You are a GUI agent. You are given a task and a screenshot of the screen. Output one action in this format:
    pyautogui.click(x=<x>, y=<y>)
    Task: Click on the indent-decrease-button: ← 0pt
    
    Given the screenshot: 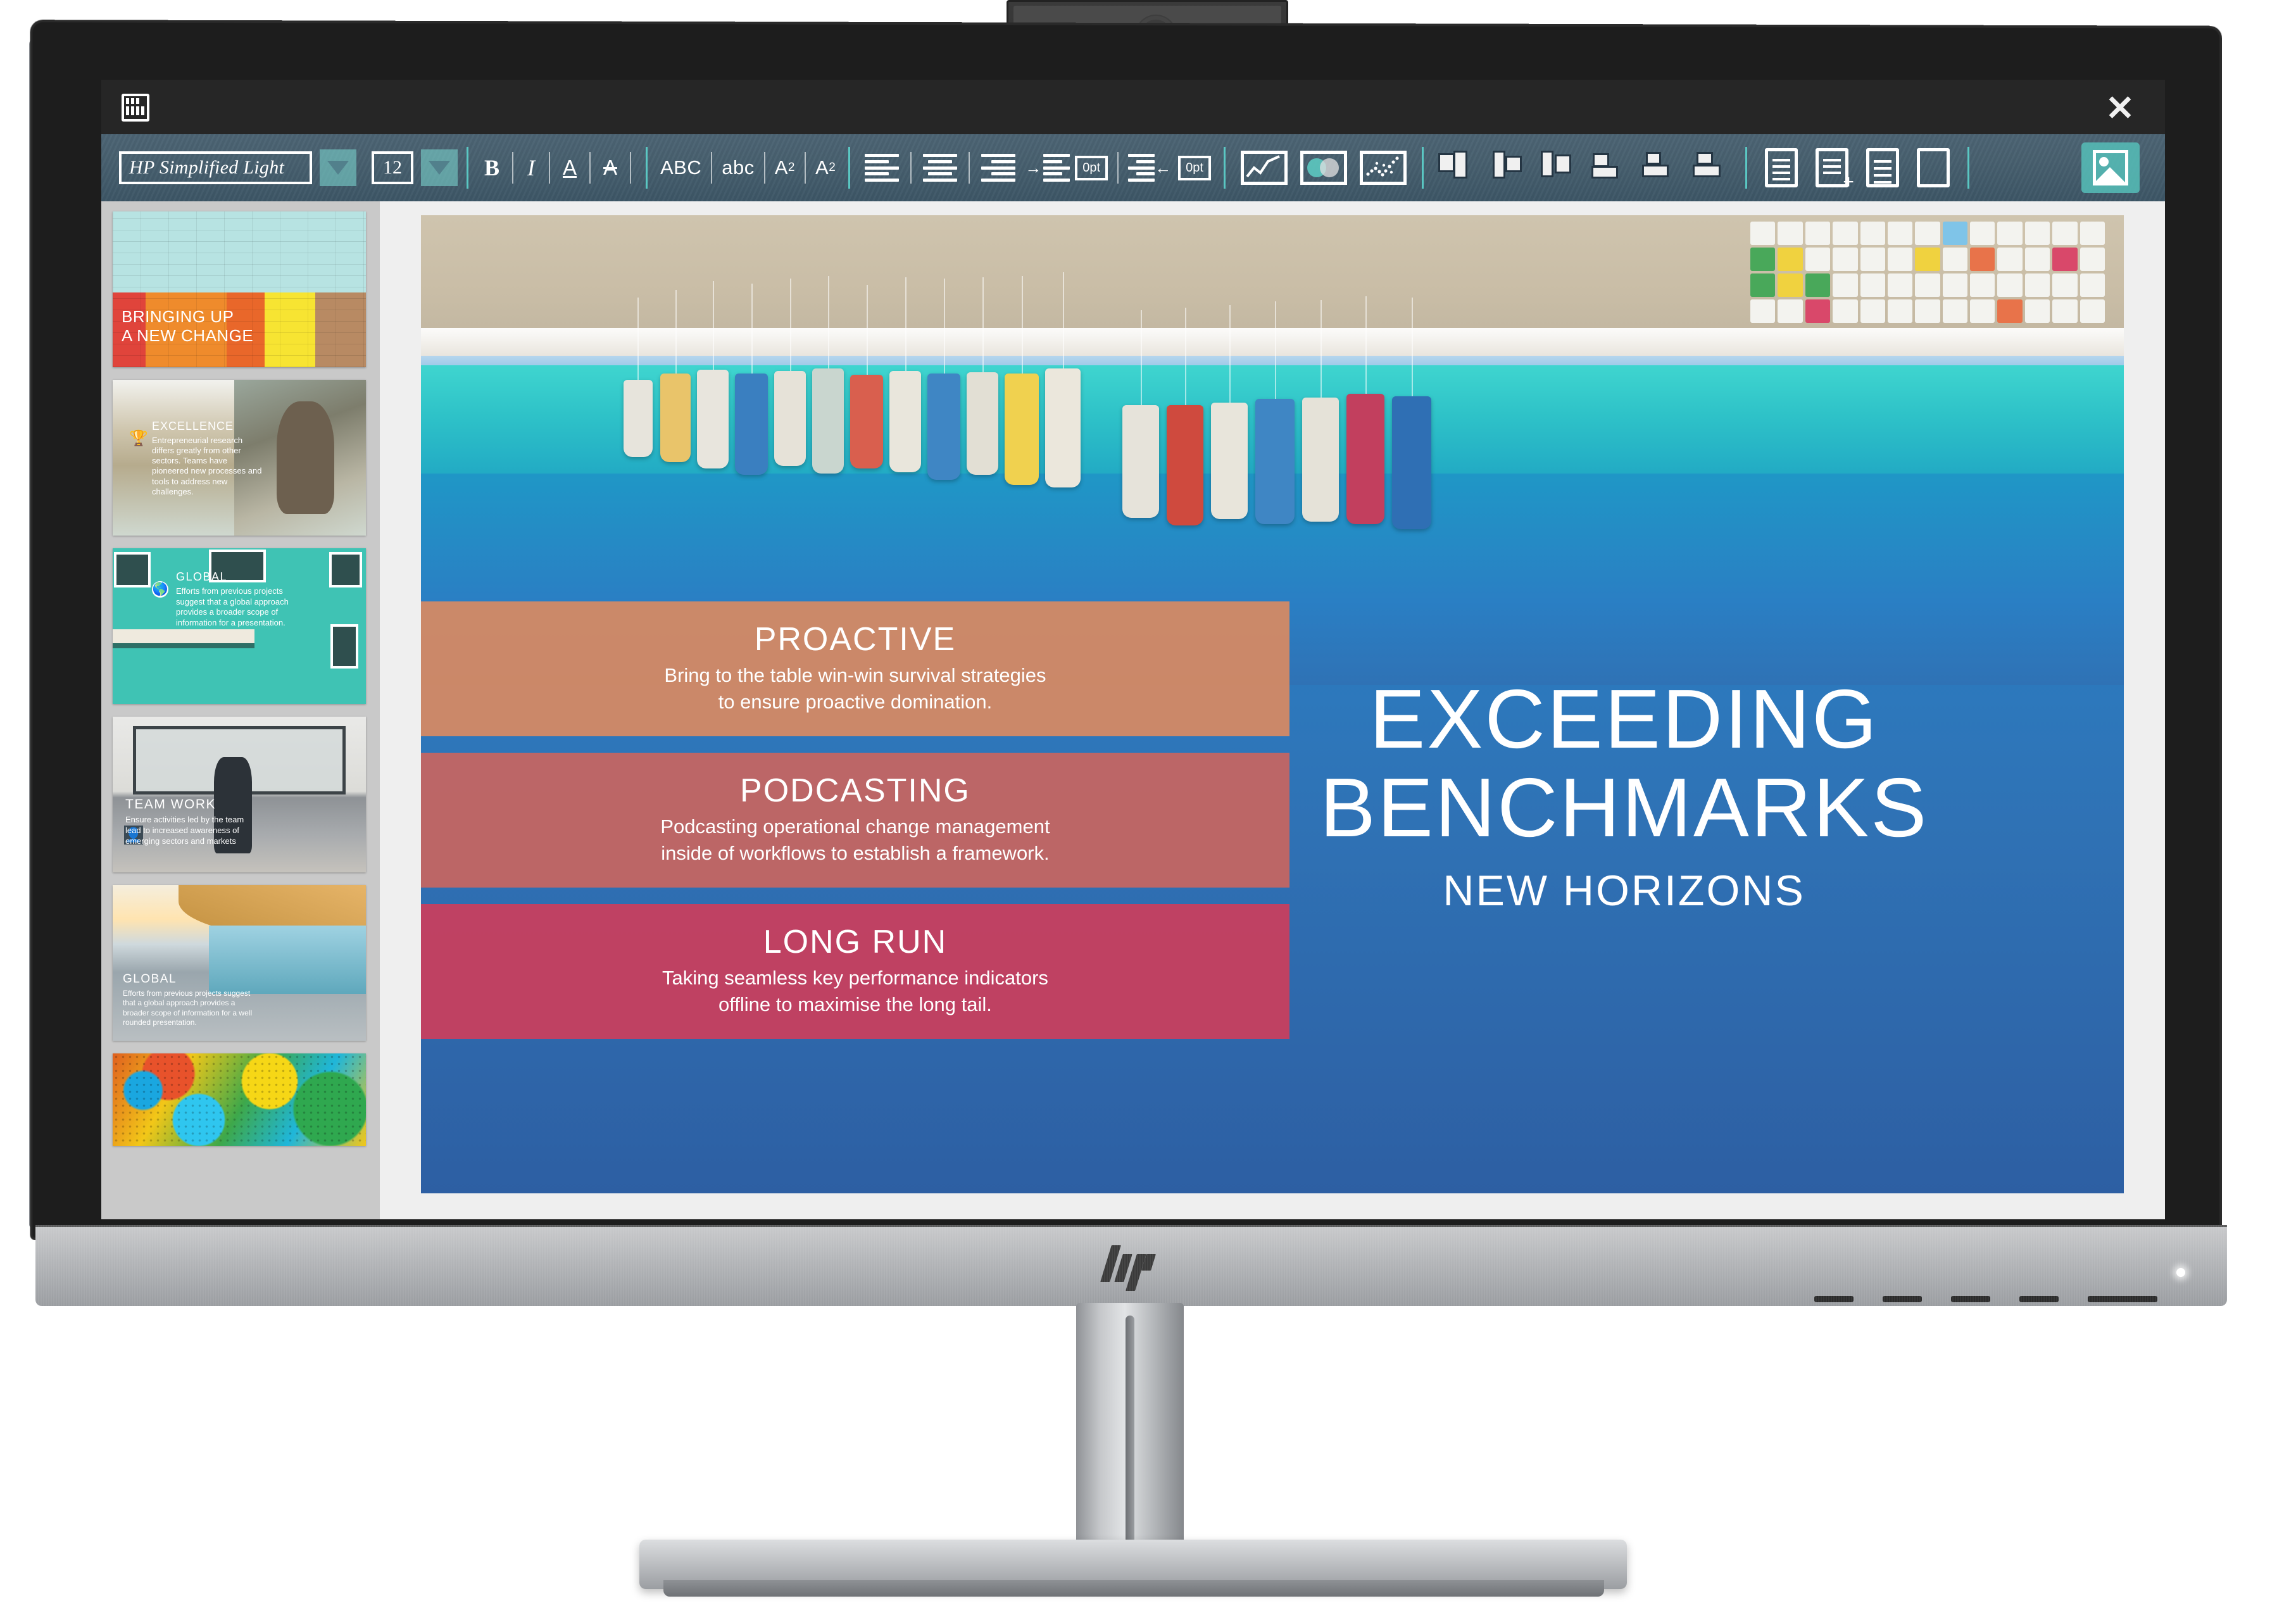 What is the action you would take?
    pyautogui.click(x=1169, y=168)
    